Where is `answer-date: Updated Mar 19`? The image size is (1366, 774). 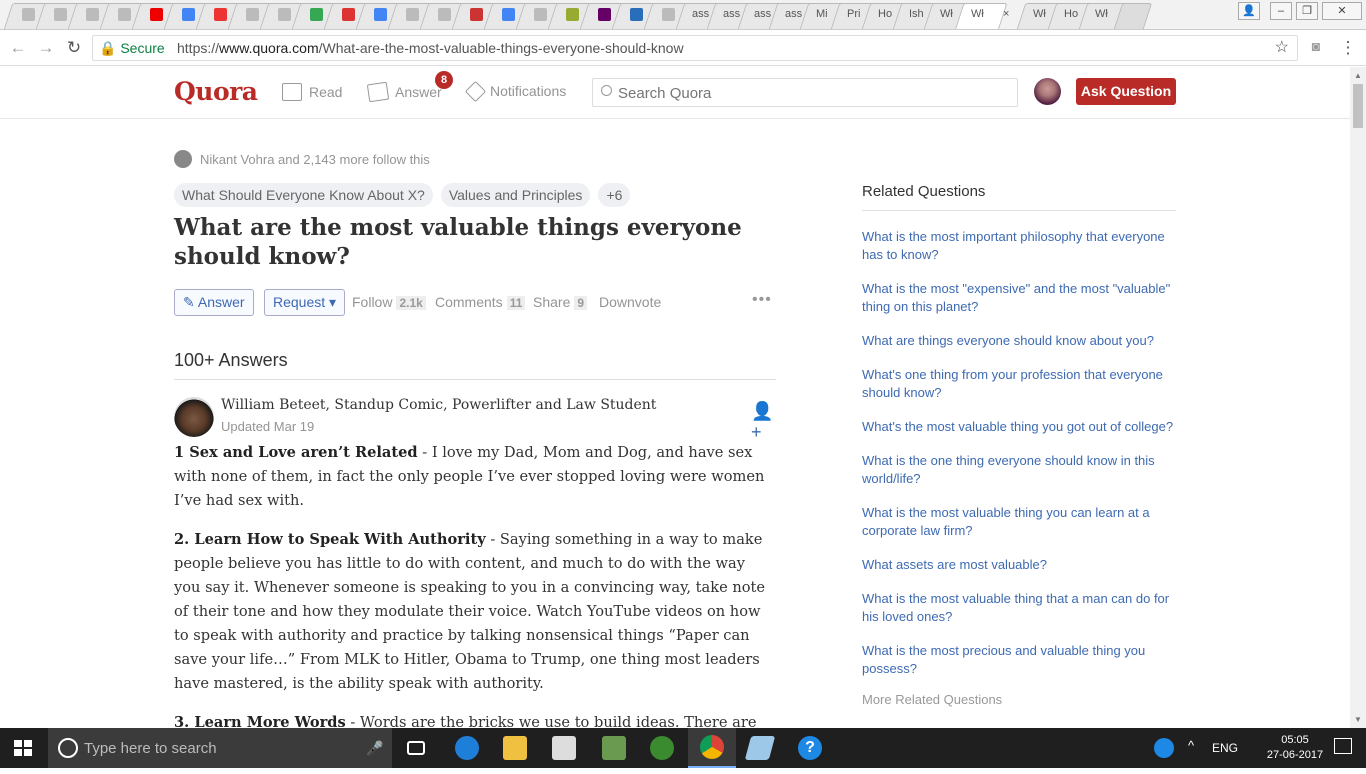 answer-date: Updated Mar 19 is located at coordinates (267, 426).